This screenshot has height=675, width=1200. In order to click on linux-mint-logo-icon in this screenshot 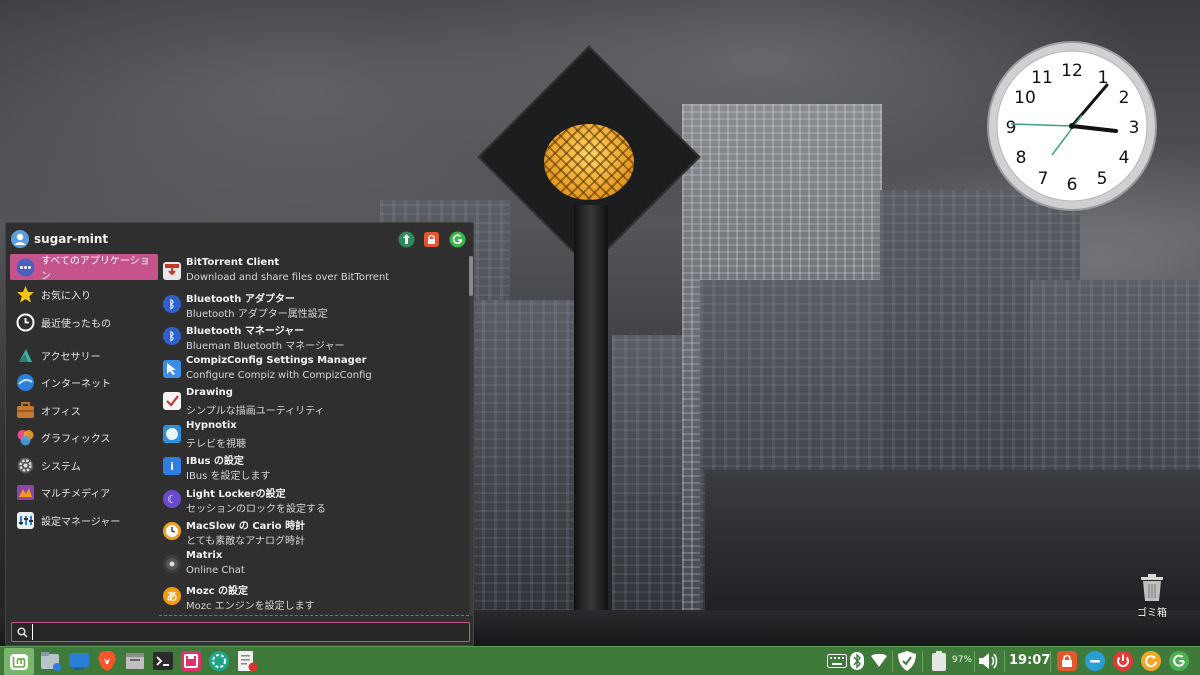, I will do `click(19, 661)`.